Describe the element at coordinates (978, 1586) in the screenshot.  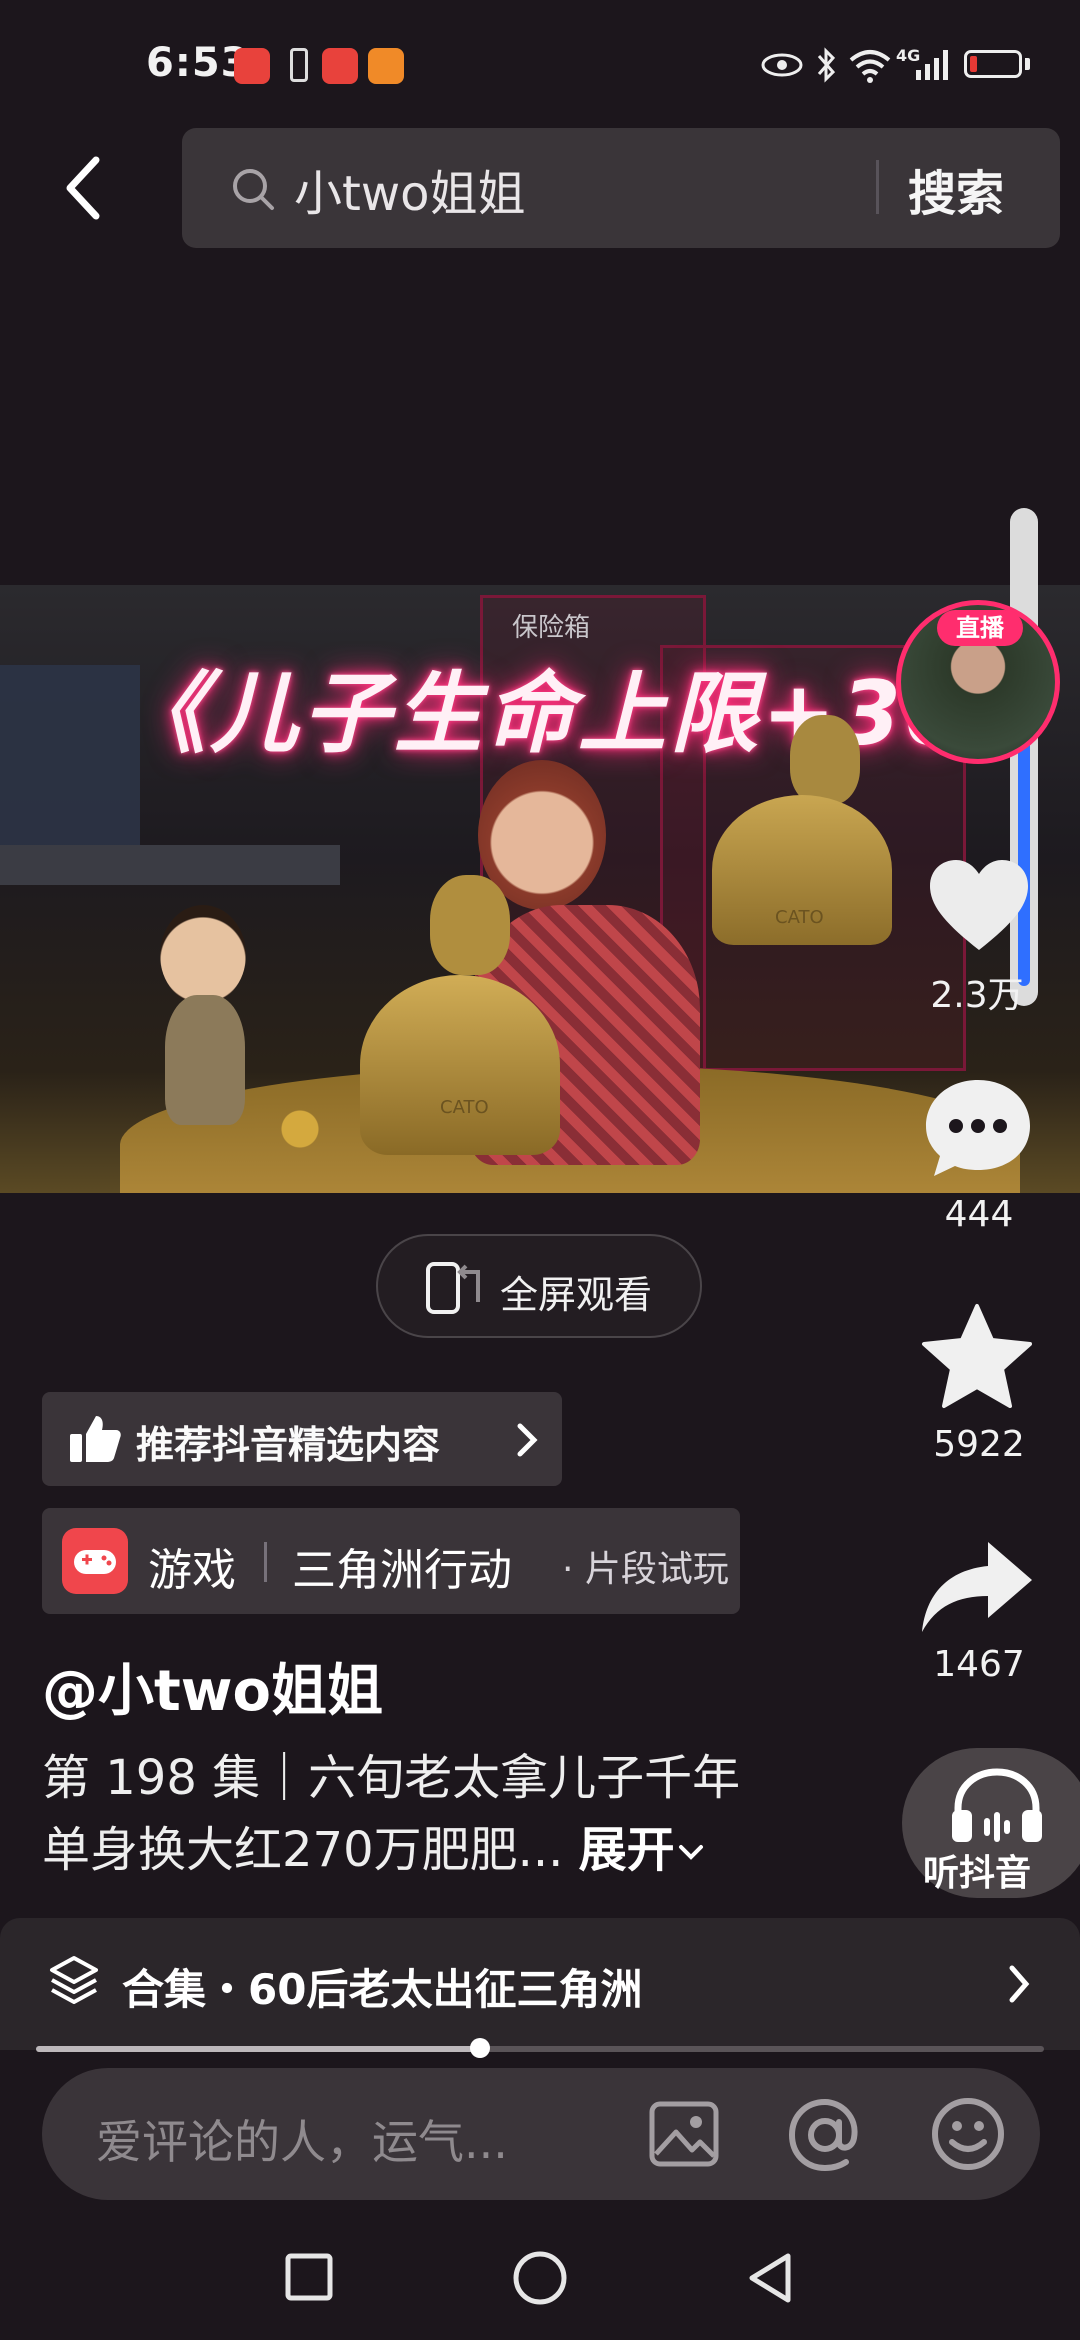
I see `share-icon` at that location.